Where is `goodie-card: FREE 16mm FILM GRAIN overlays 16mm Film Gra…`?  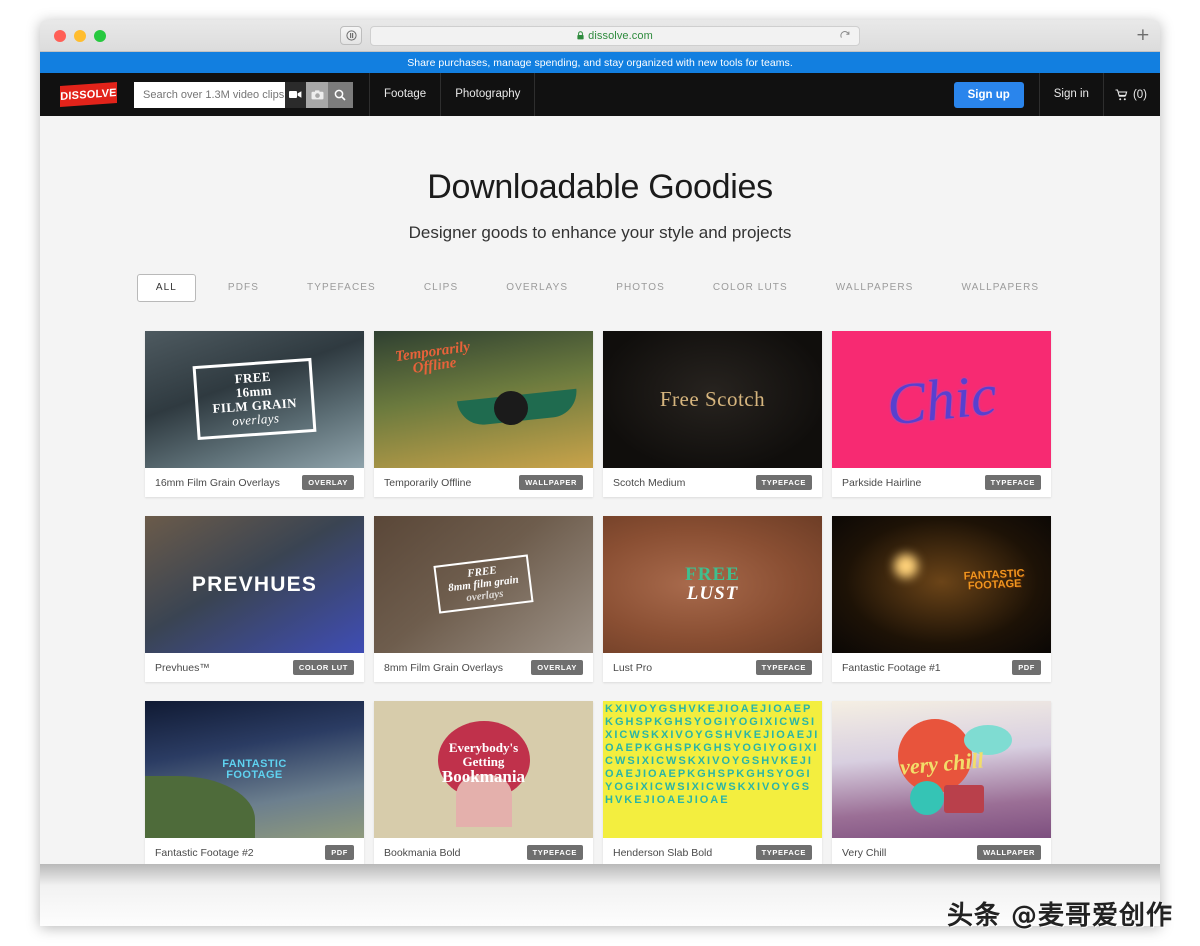 goodie-card: FREE 16mm FILM GRAIN overlays 16mm Film Gra… is located at coordinates (254, 414).